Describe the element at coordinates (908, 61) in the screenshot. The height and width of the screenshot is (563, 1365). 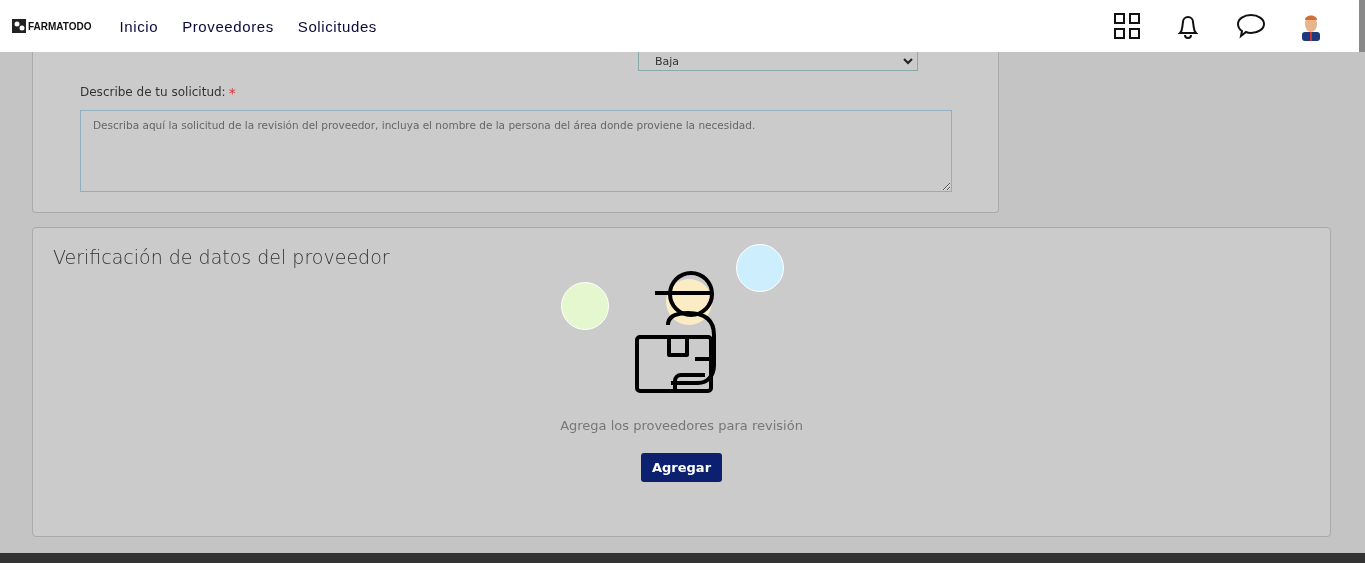
I see `chevron-icon` at that location.